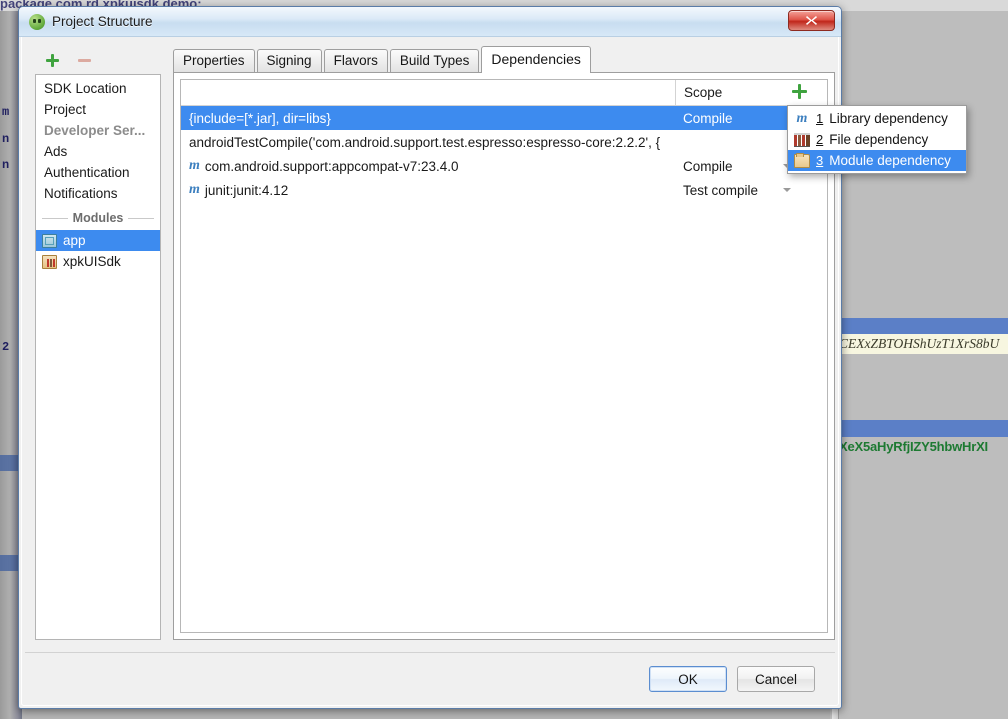  I want to click on column-header-scope: Scope, so click(737, 92).